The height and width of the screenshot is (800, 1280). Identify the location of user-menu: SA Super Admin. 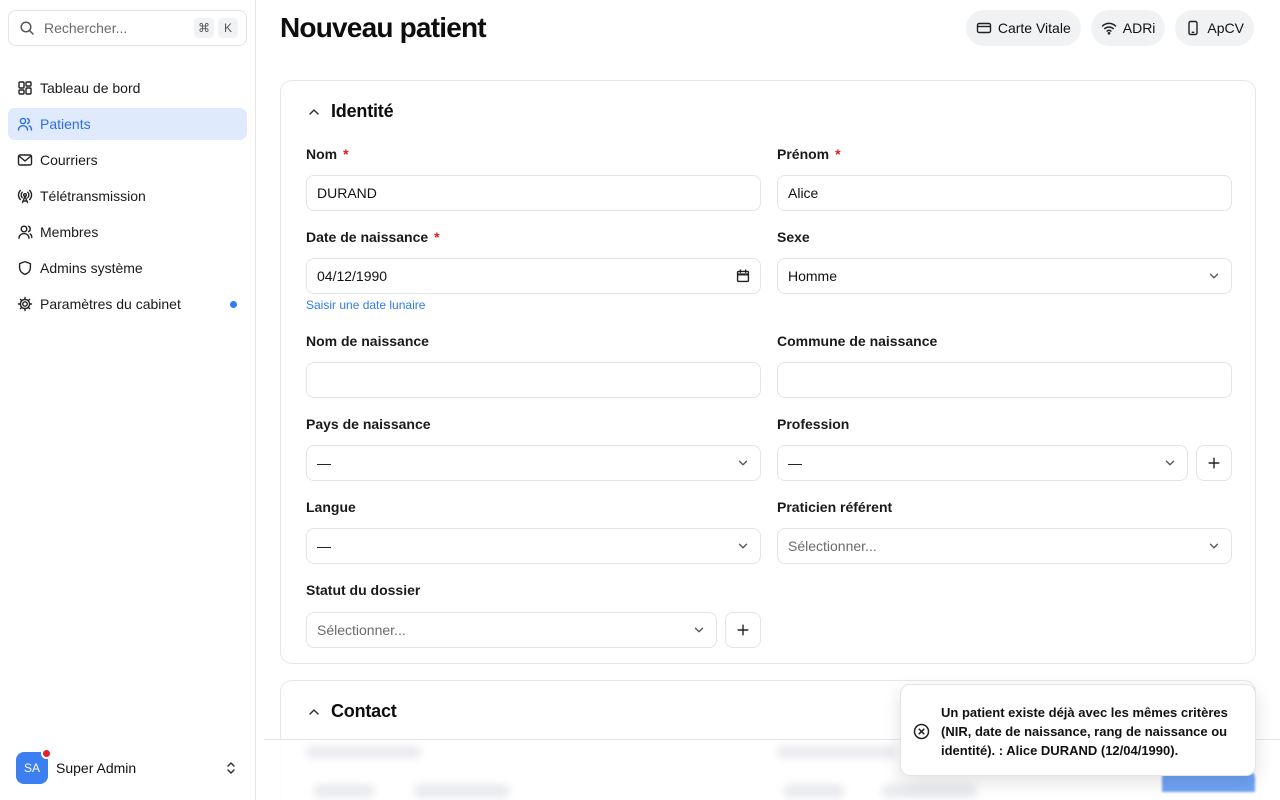
(127, 768).